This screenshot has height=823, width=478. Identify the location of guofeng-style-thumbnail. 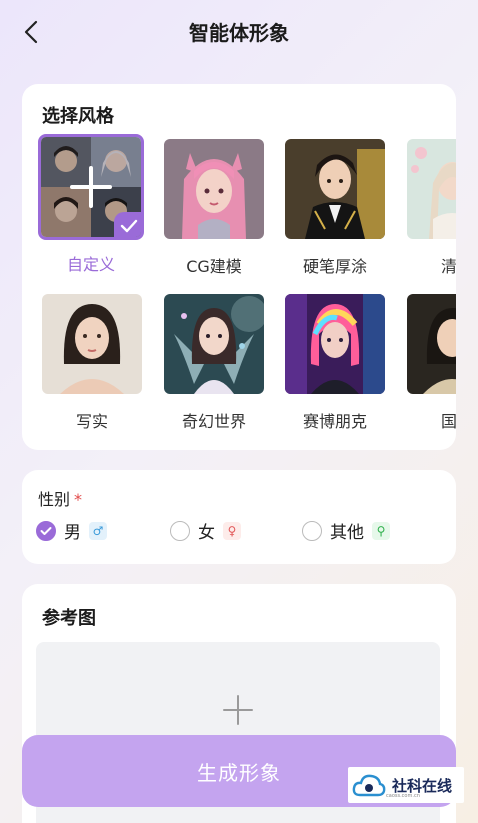
(431, 344).